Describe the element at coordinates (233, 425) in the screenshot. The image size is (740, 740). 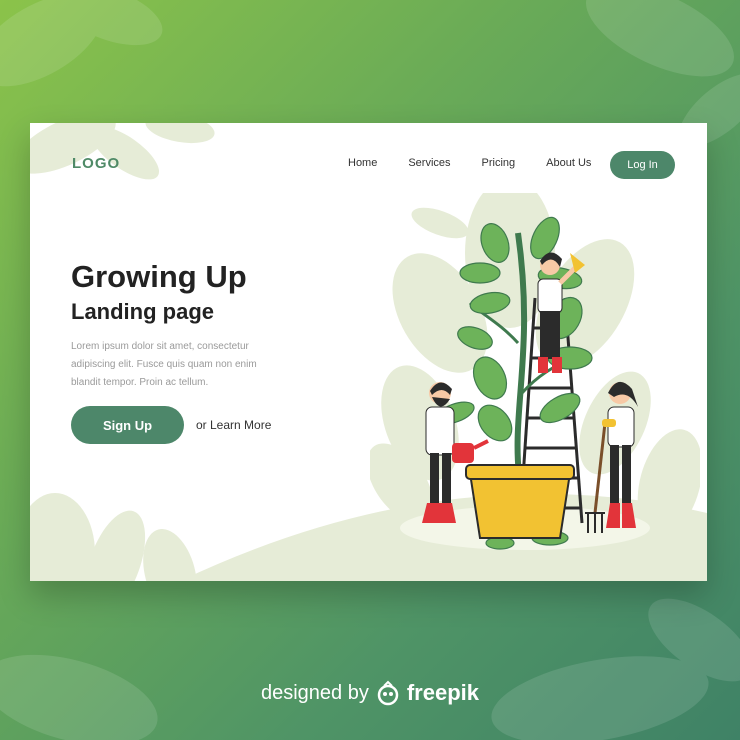
I see `learn-more-link: or Learn More` at that location.